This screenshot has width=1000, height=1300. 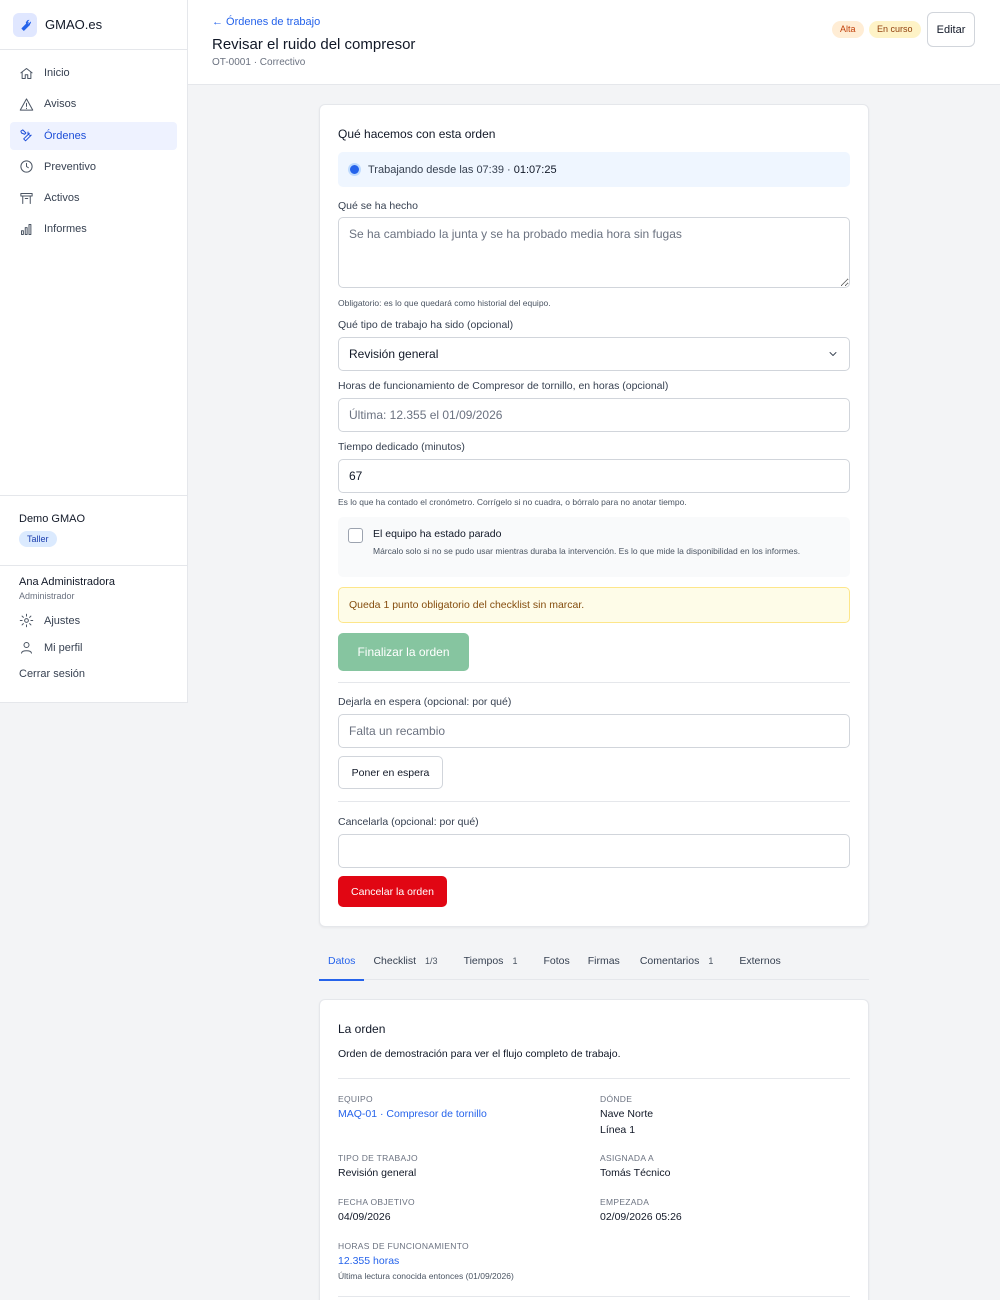 What do you see at coordinates (93, 198) in the screenshot?
I see `sidebar-item-activos: Activos` at bounding box center [93, 198].